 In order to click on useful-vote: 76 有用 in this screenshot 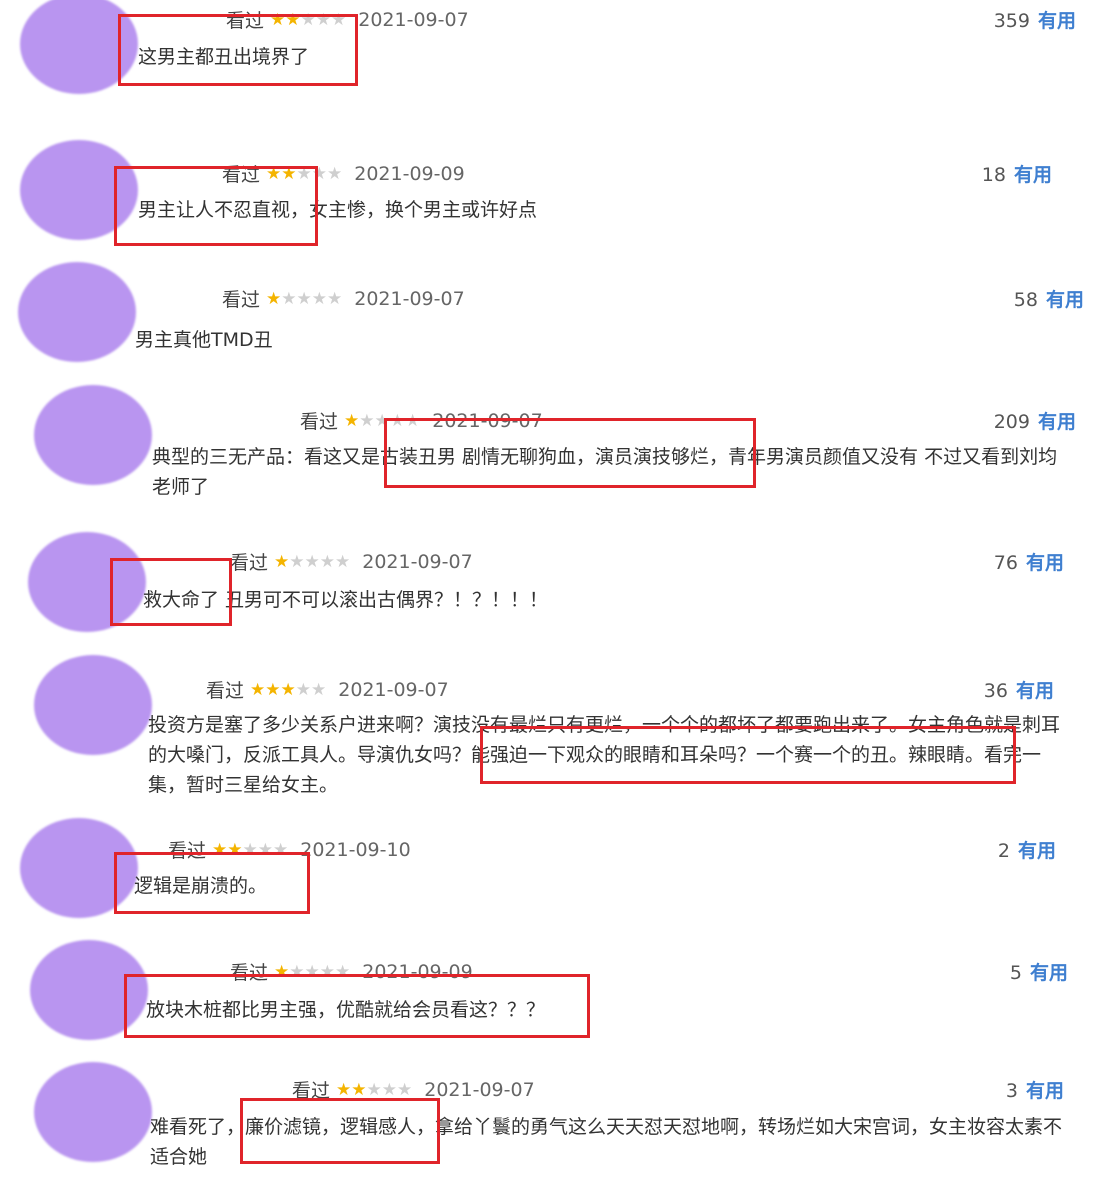, I will do `click(1029, 561)`.